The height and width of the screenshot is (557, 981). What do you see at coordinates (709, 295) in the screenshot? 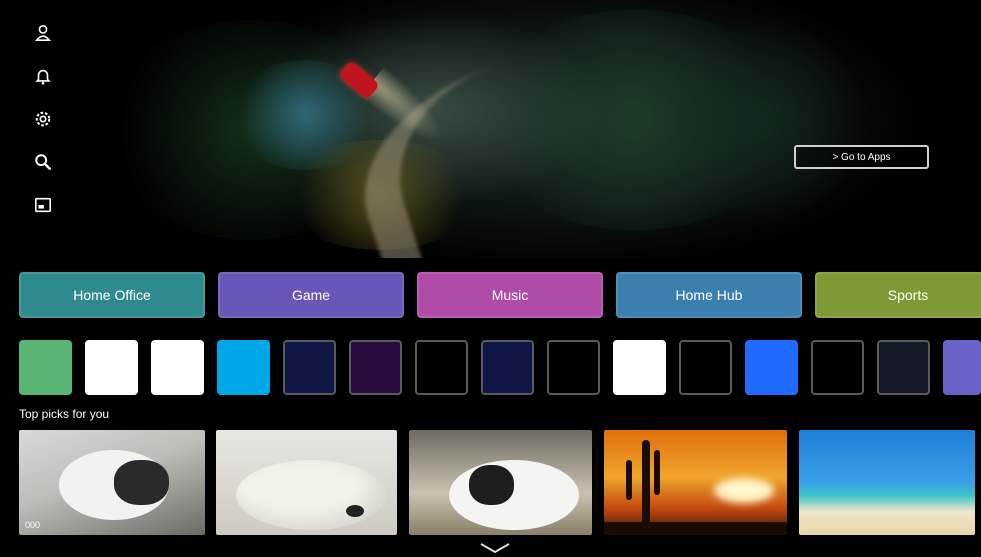
I see `category-home-hub: Home Hub` at bounding box center [709, 295].